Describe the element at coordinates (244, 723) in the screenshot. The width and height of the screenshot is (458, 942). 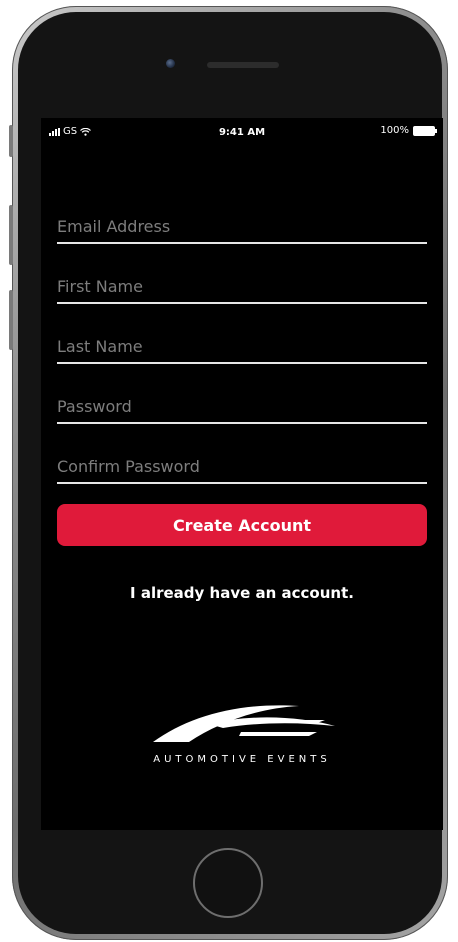
I see `ae-swoosh-logo-icon` at that location.